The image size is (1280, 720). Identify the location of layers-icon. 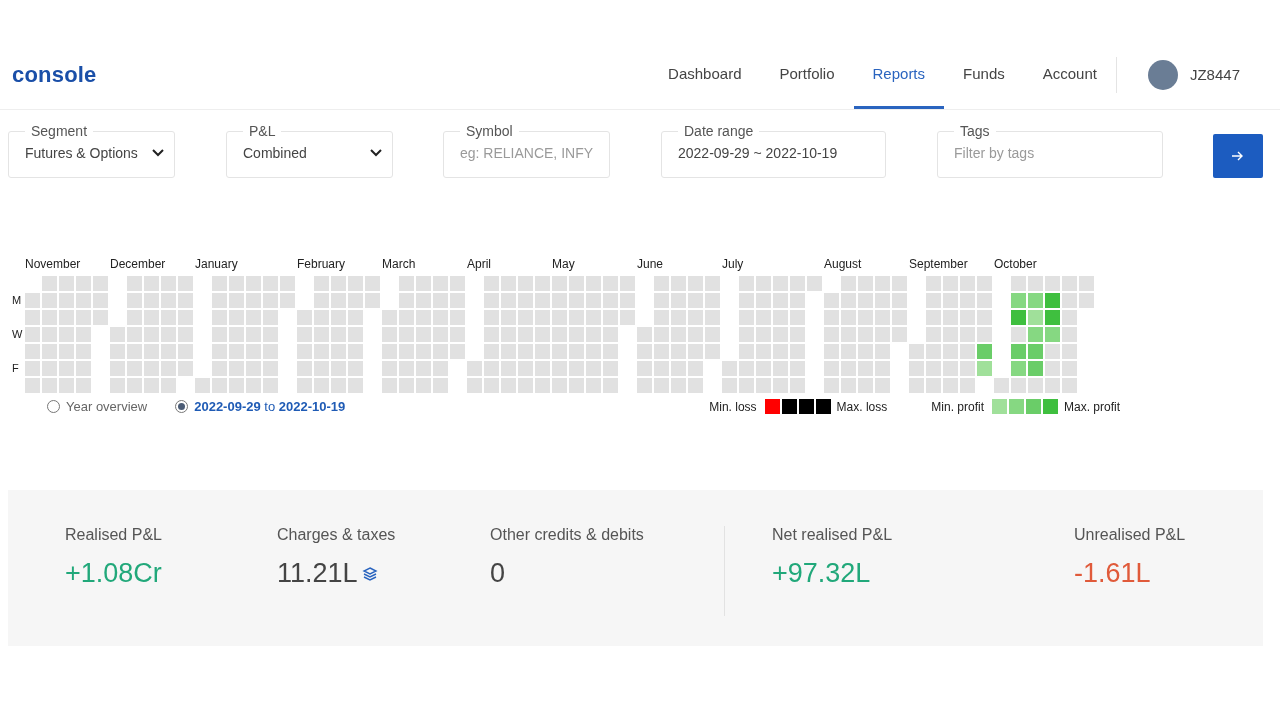
(369, 573).